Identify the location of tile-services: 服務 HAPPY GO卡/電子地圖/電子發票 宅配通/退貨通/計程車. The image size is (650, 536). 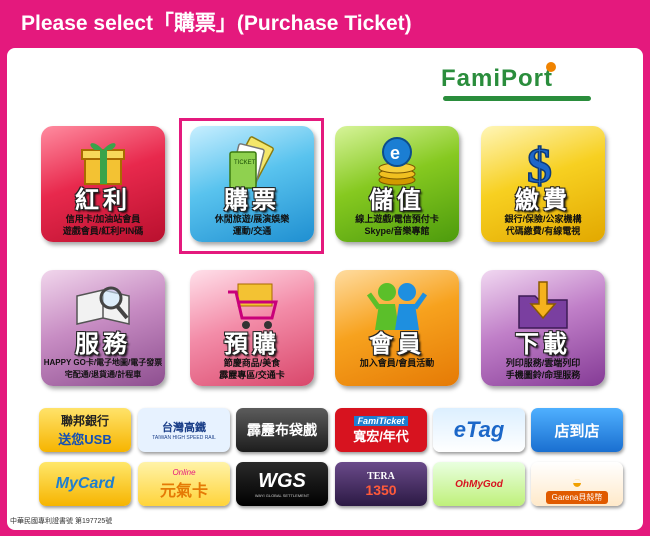
(103, 328).